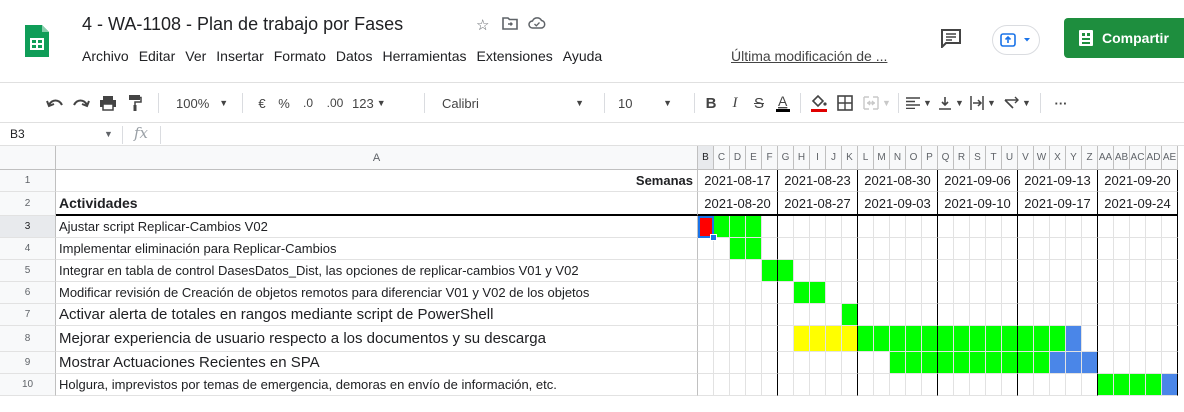 Image resolution: width=1184 pixels, height=412 pixels. I want to click on column-header-e: E, so click(754, 158).